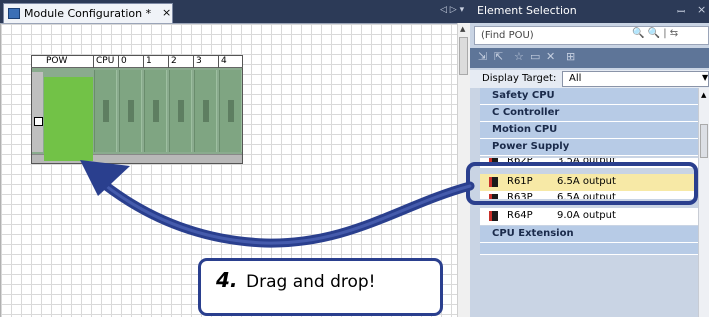 The height and width of the screenshot is (317, 709). What do you see at coordinates (498, 56) in the screenshot?
I see `collapse-icon: ⇱` at bounding box center [498, 56].